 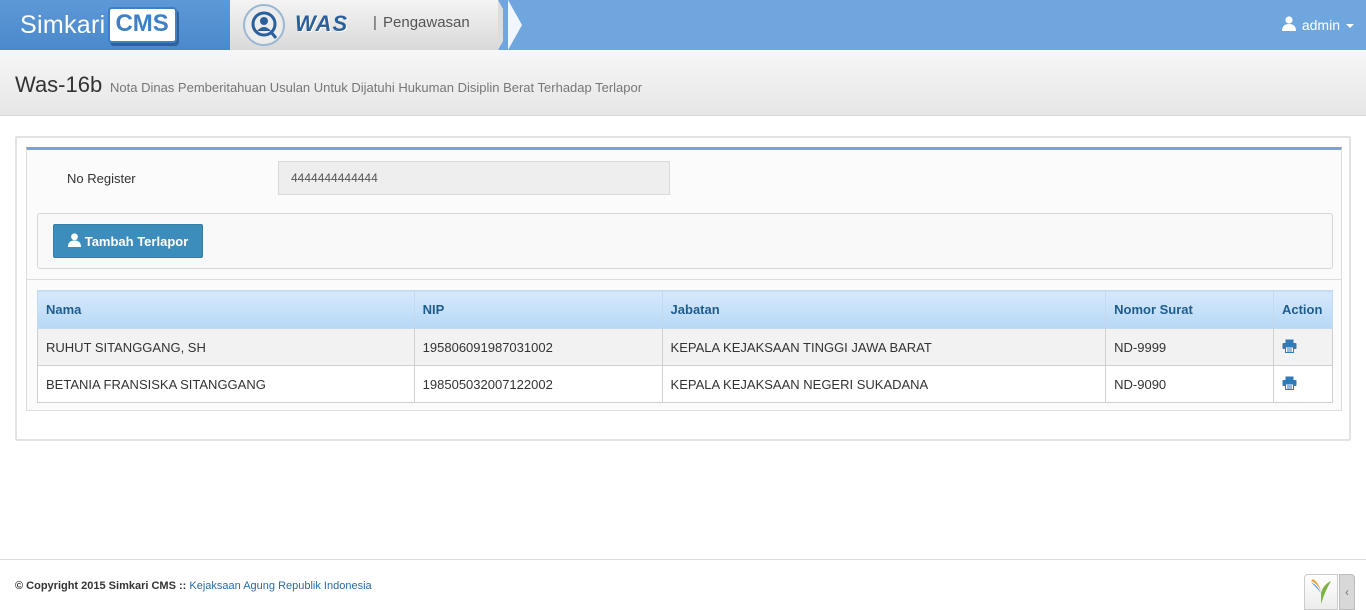 I want to click on brand-logo: Simkari CMS, so click(x=115, y=25).